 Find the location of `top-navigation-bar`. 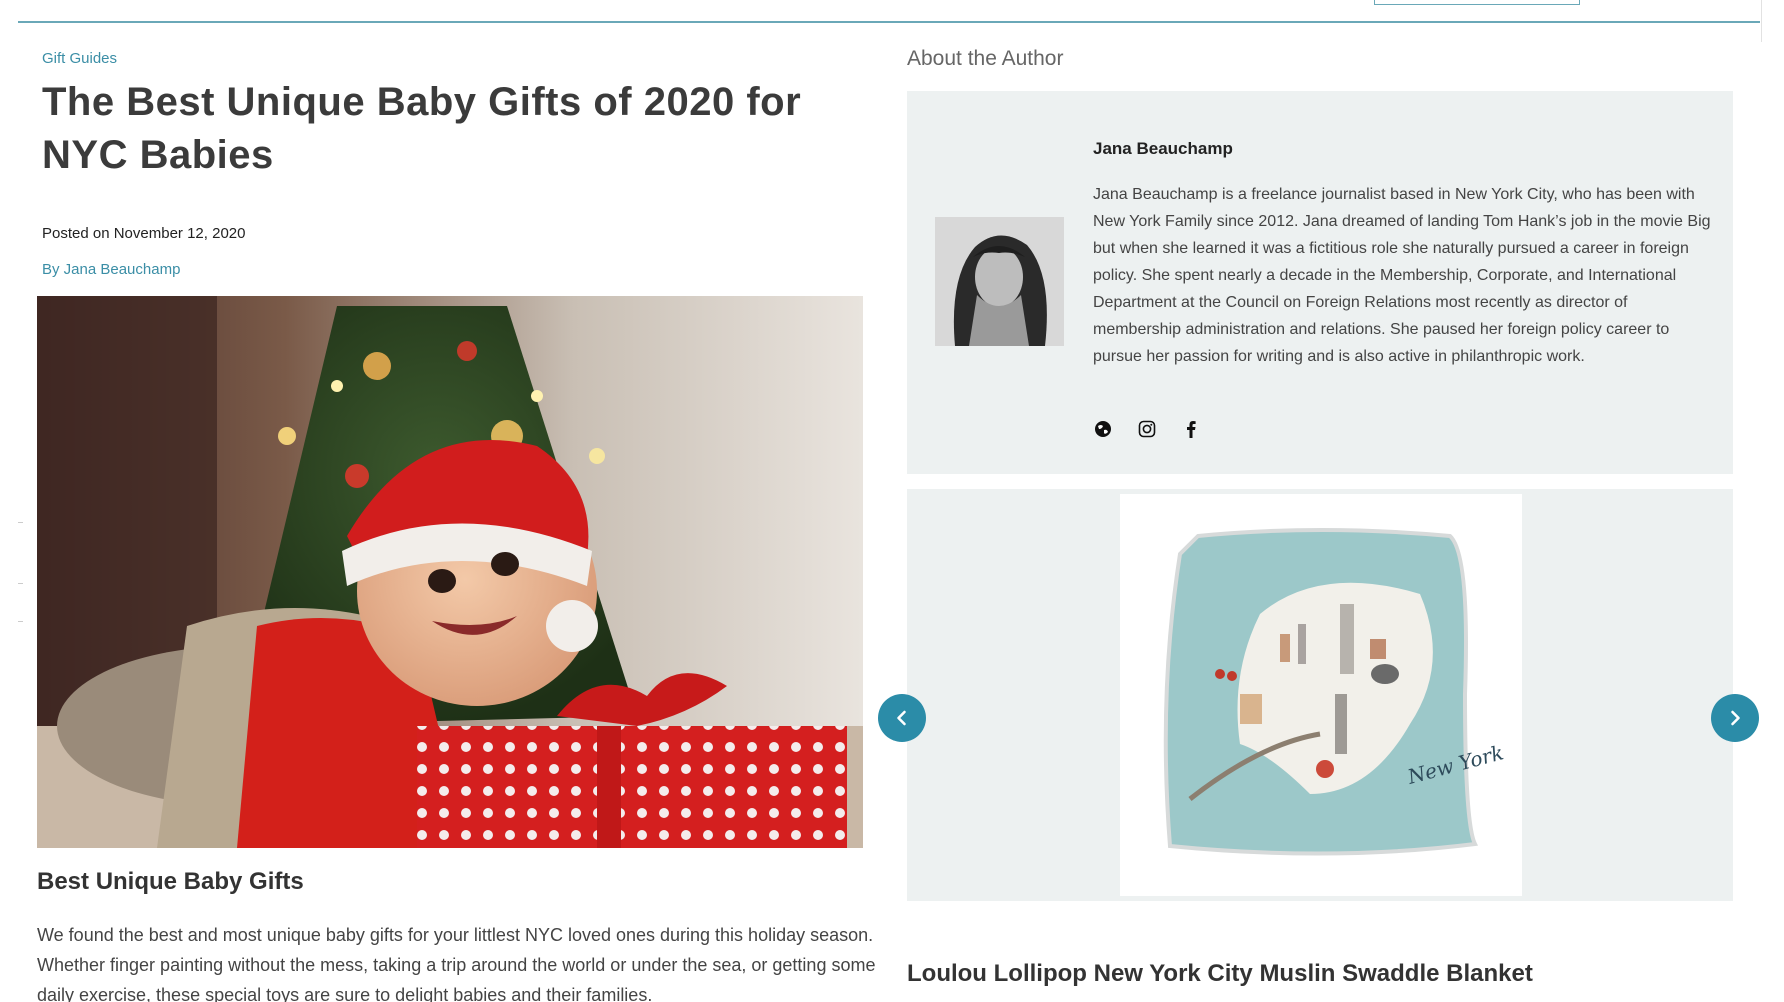

top-navigation-bar is located at coordinates (889, 11).